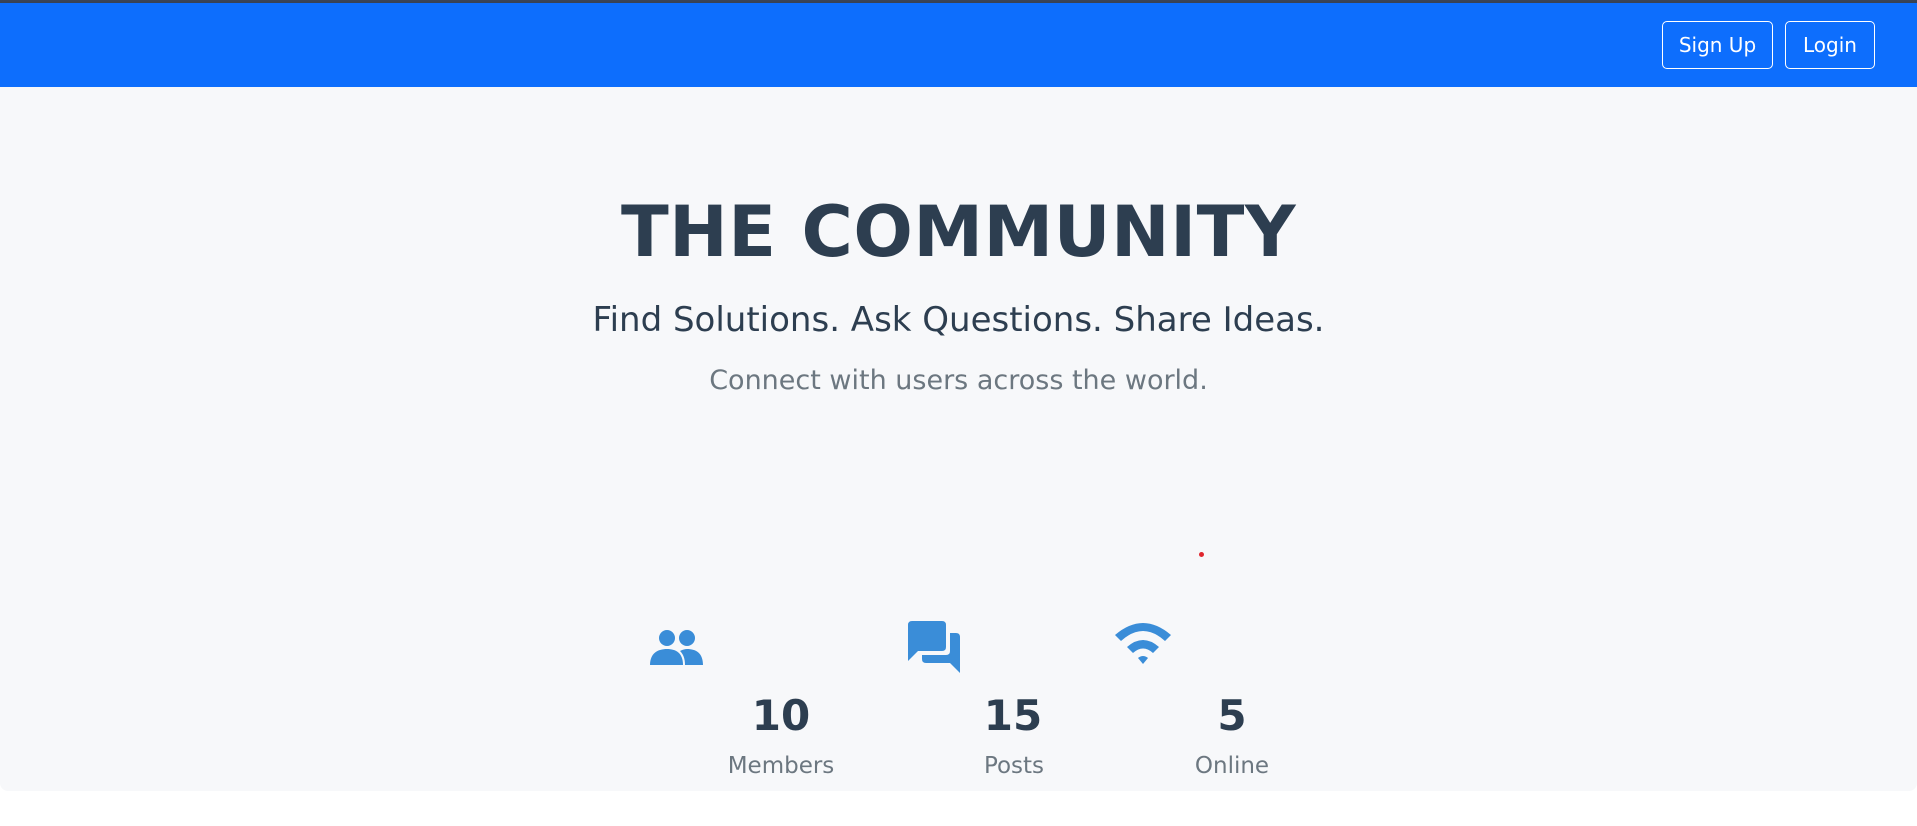 Image resolution: width=1917 pixels, height=826 pixels. Describe the element at coordinates (781, 766) in the screenshot. I see `members-label: Members` at that location.